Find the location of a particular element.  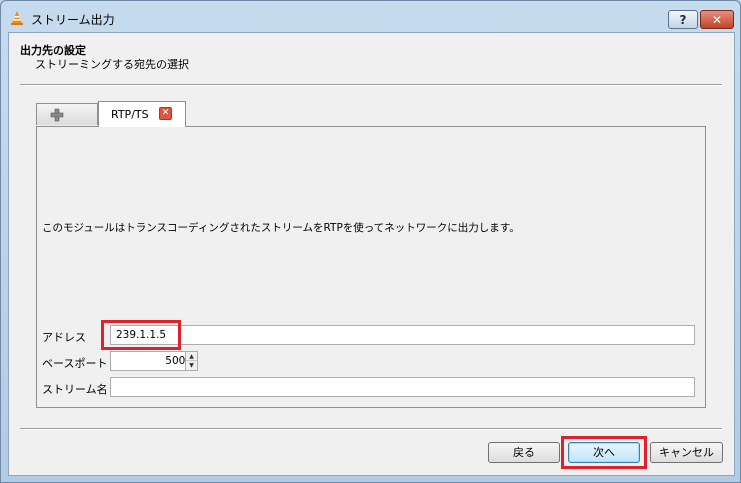

help-button: ? is located at coordinates (683, 19).